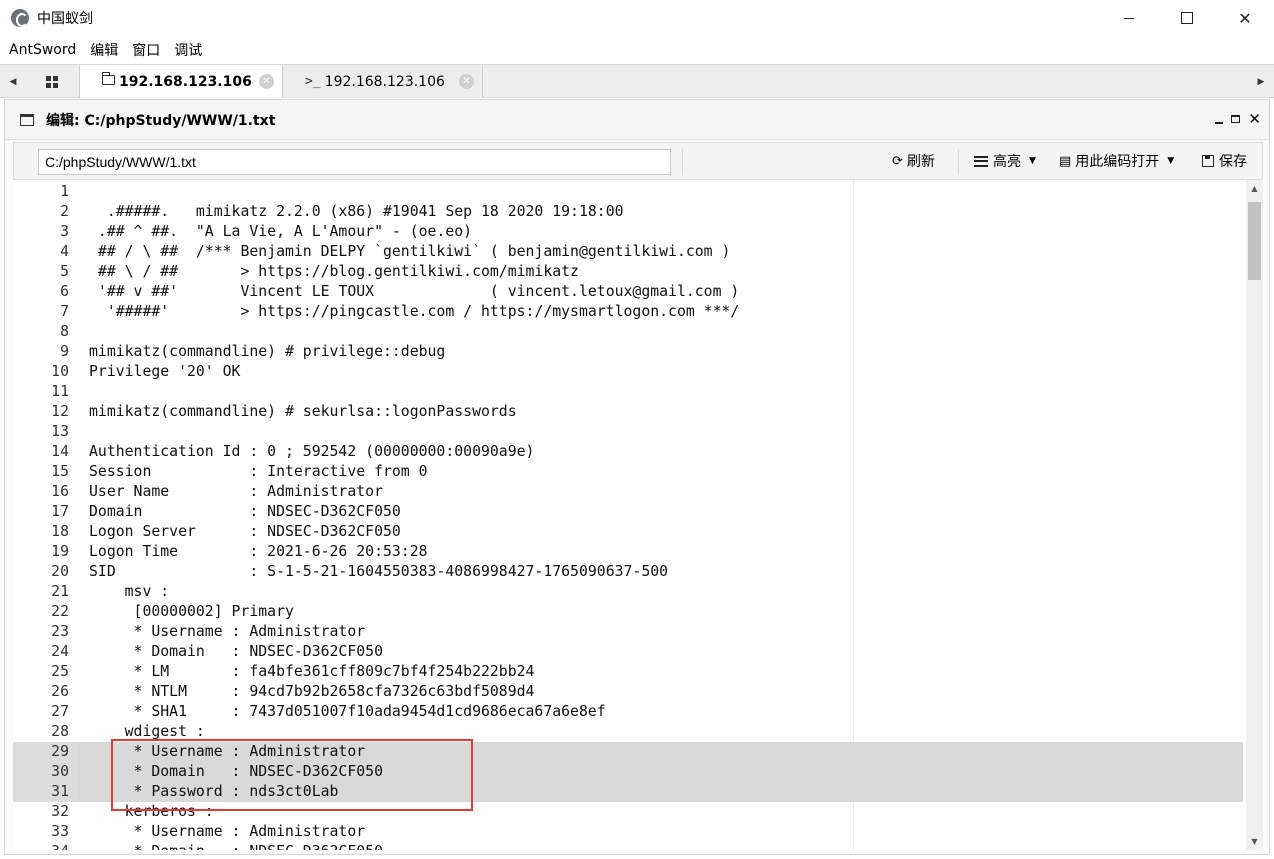 This screenshot has width=1274, height=859. What do you see at coordinates (60, 471) in the screenshot?
I see `line-number: 15` at bounding box center [60, 471].